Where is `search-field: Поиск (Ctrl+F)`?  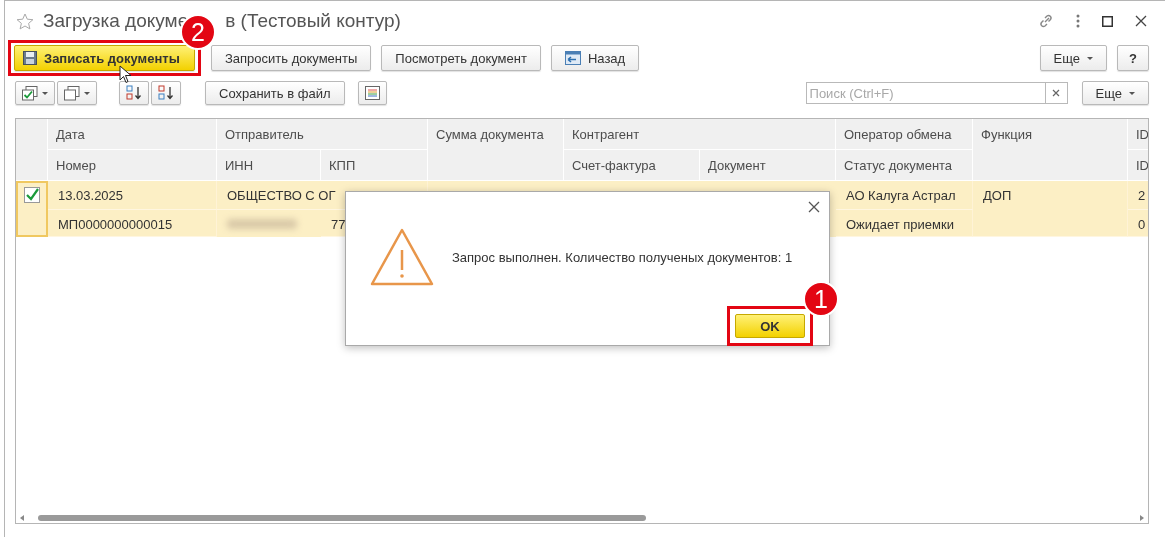
search-field: Поиск (Ctrl+F) is located at coordinates (925, 93).